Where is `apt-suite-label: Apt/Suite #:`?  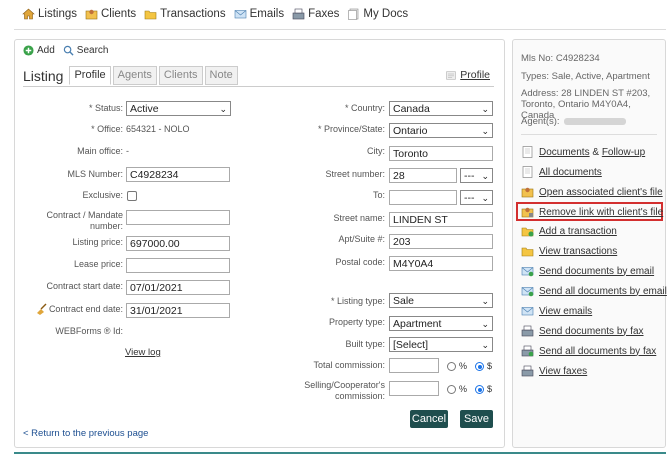
apt-suite-label: Apt/Suite #: is located at coordinates (361, 239).